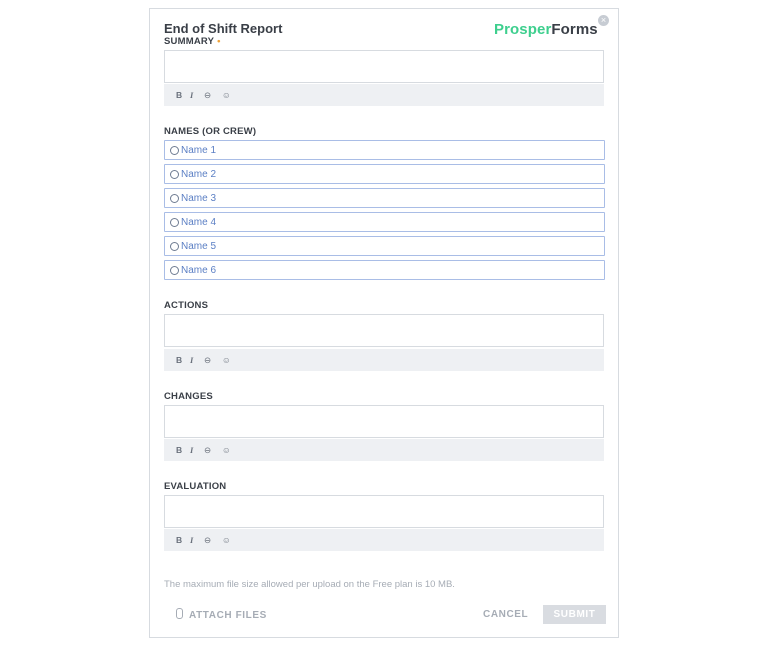  What do you see at coordinates (384, 270) in the screenshot?
I see `option-name-6: Name 6` at bounding box center [384, 270].